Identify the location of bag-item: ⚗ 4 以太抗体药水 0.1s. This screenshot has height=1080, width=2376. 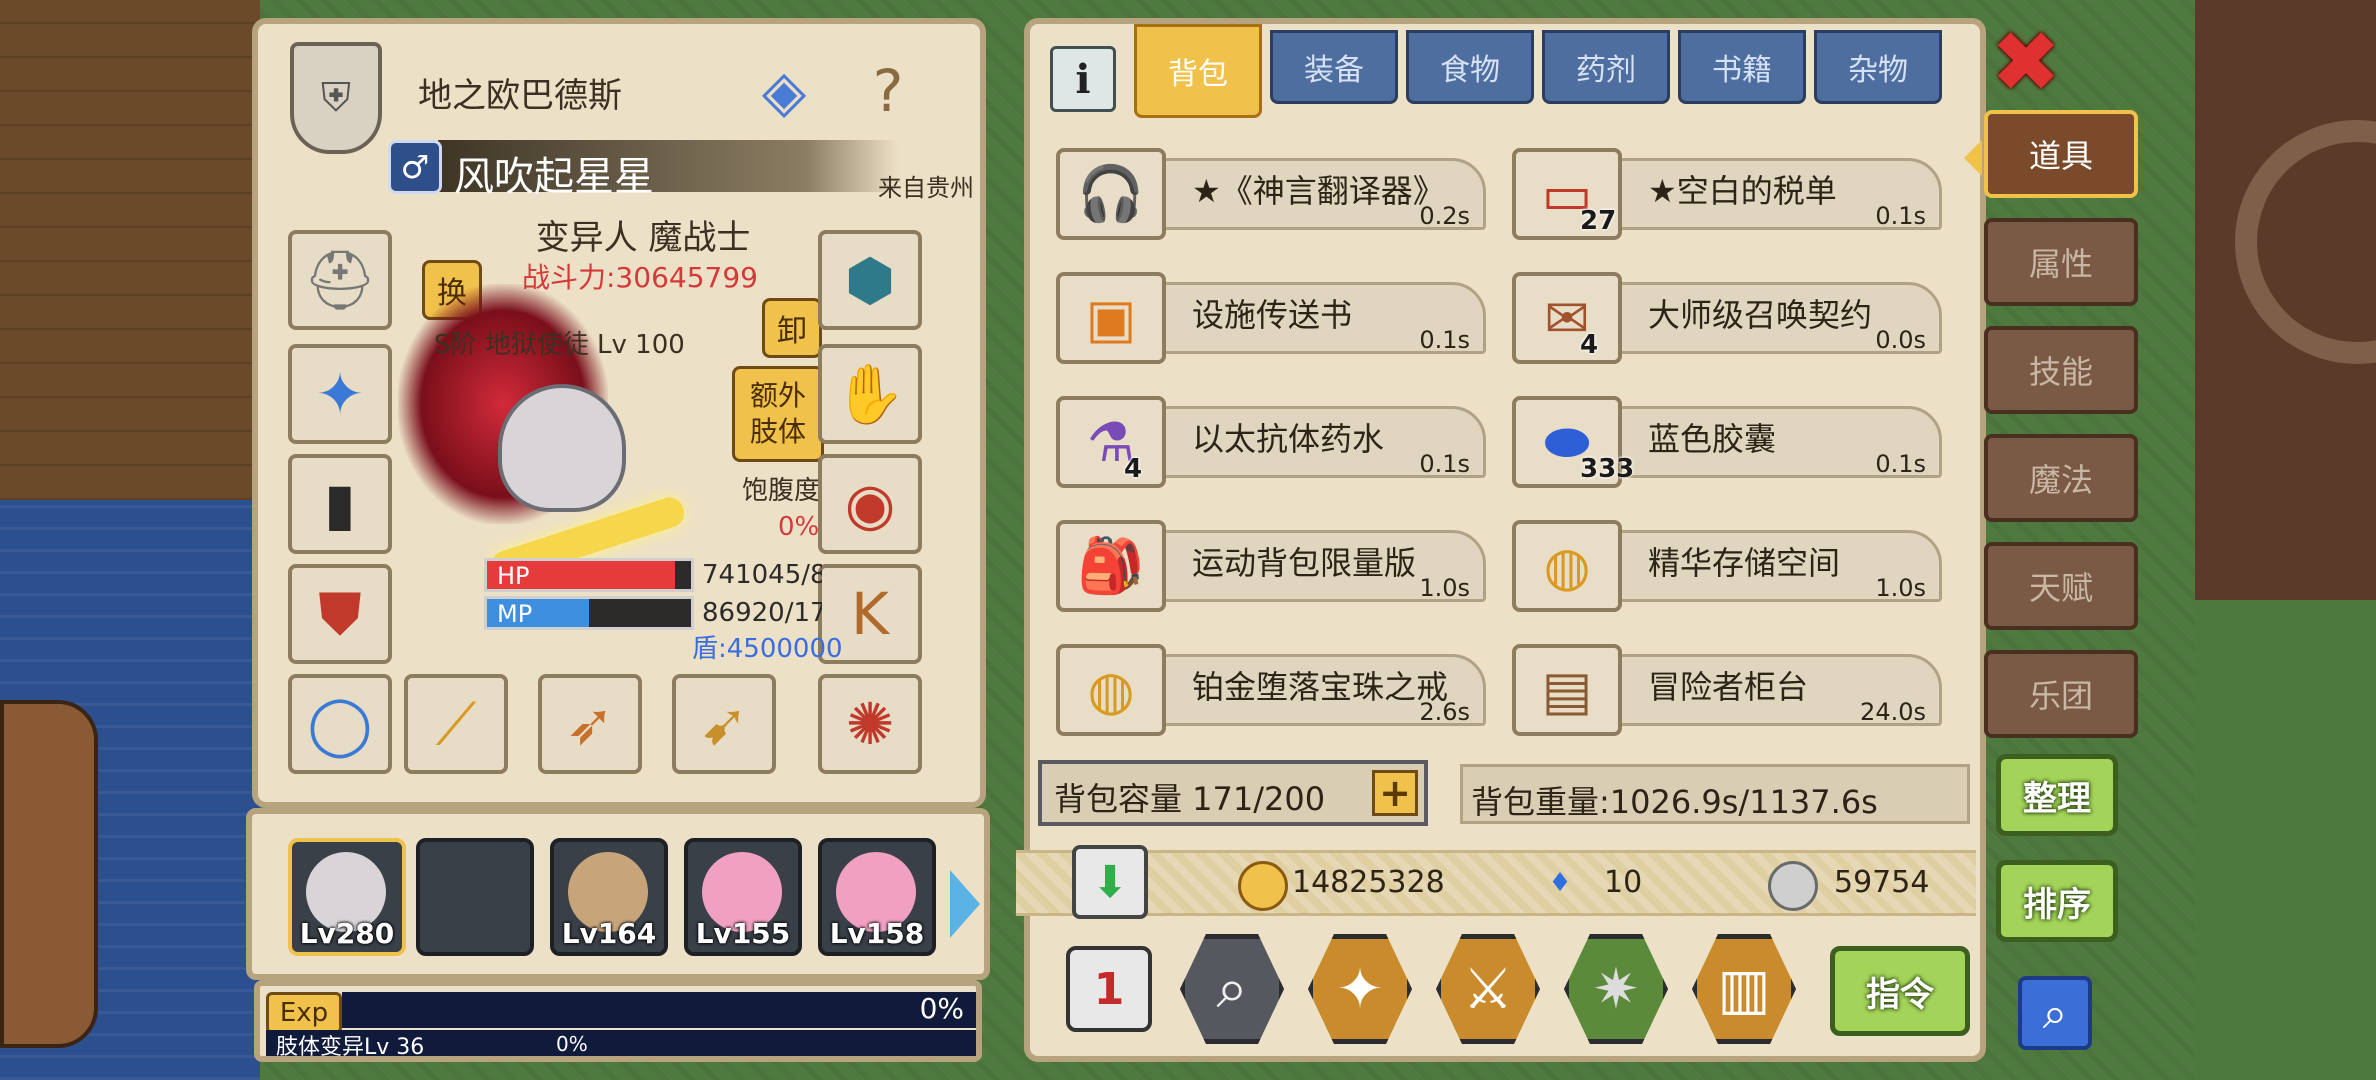
(1271, 438).